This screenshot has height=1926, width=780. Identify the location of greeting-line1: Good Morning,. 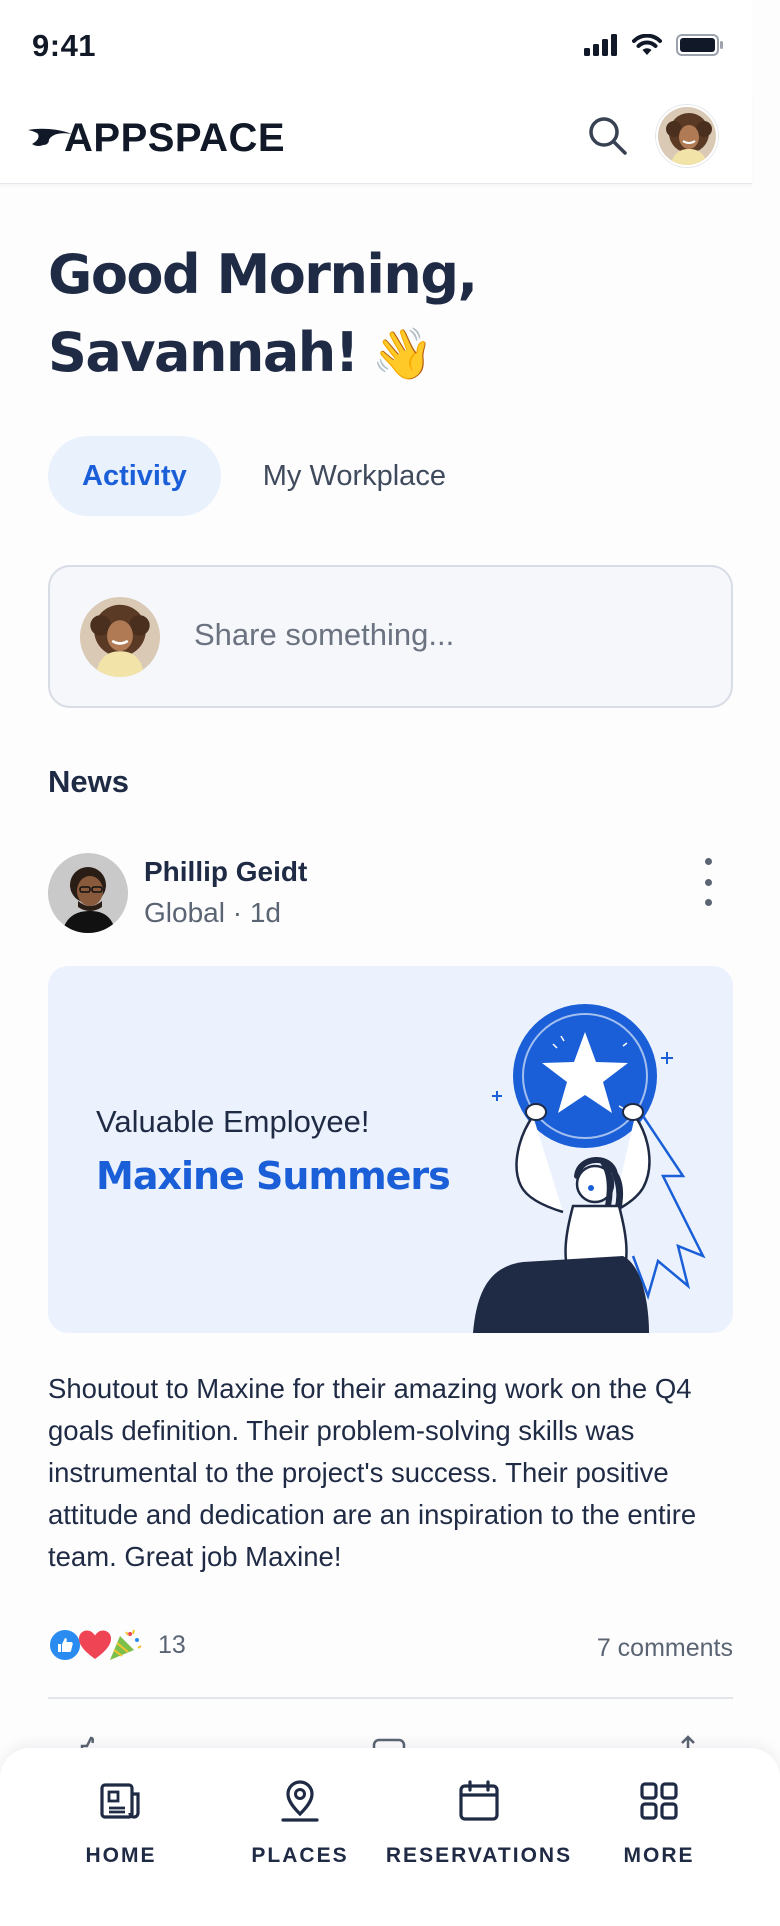
(263, 274).